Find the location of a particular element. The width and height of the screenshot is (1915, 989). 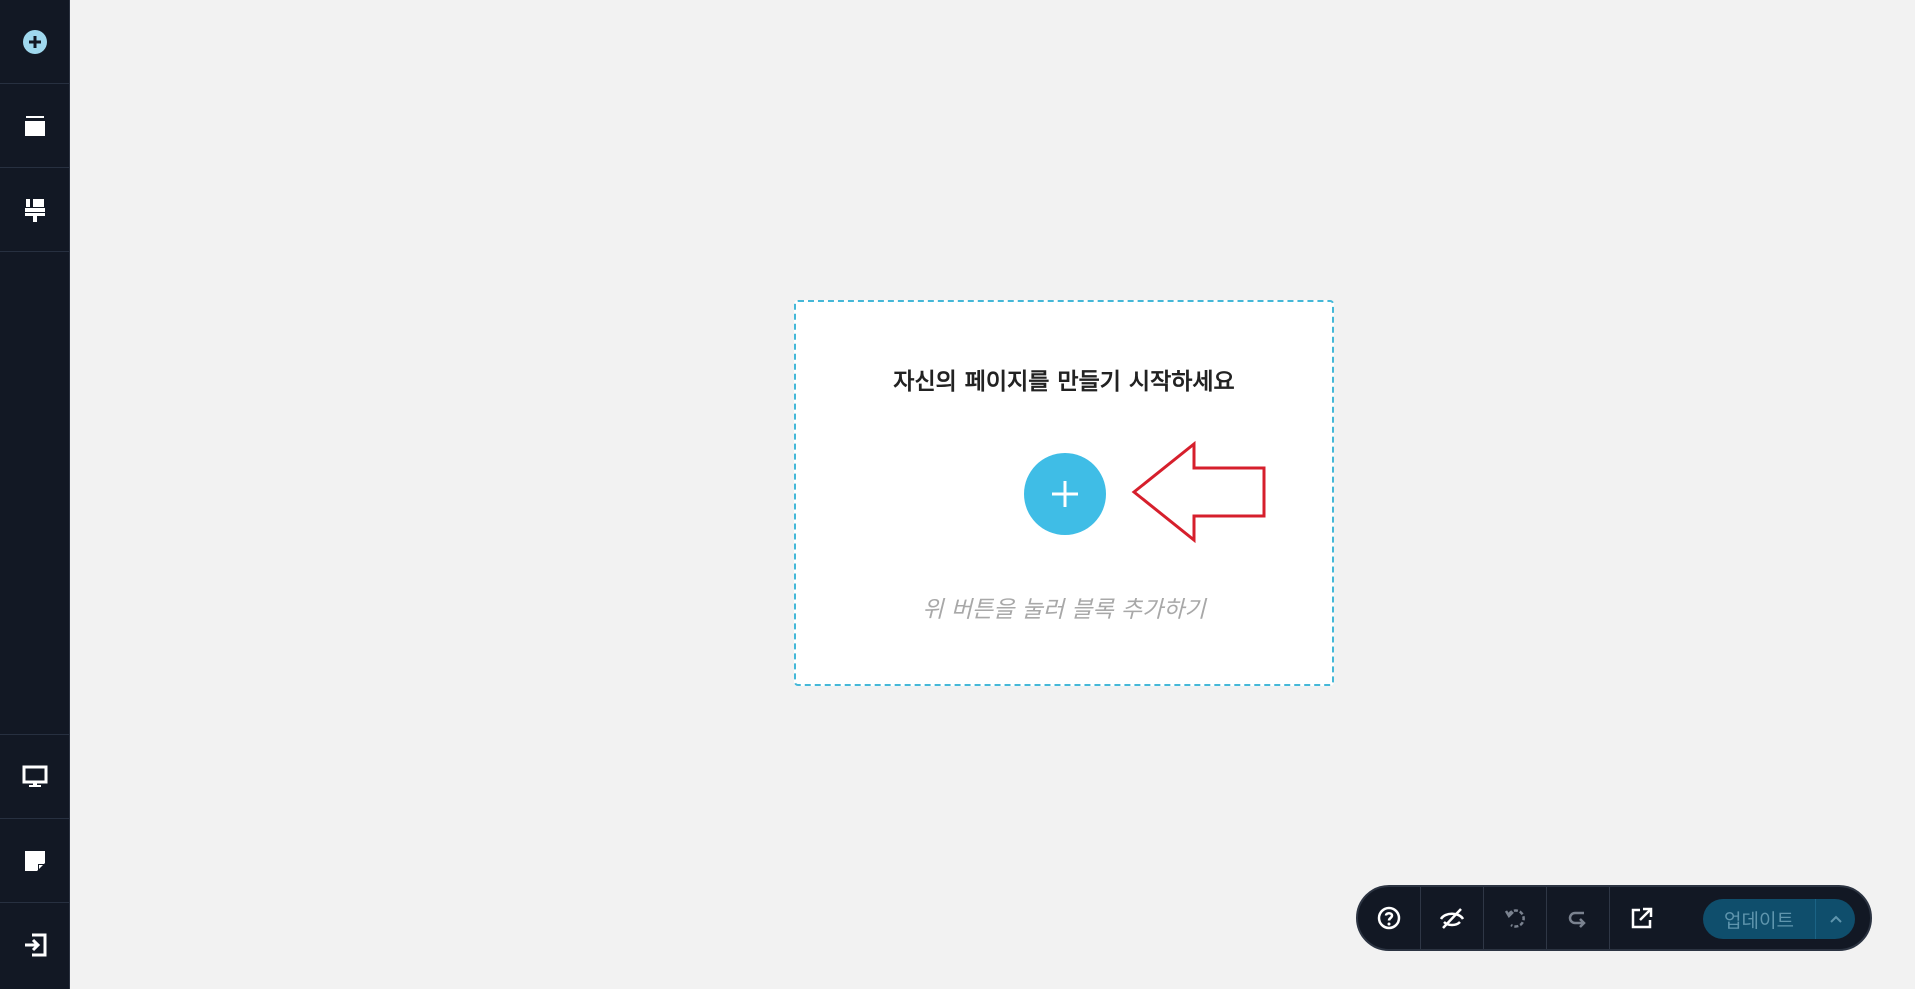

sidebar-responsive-button is located at coordinates (34, 776).